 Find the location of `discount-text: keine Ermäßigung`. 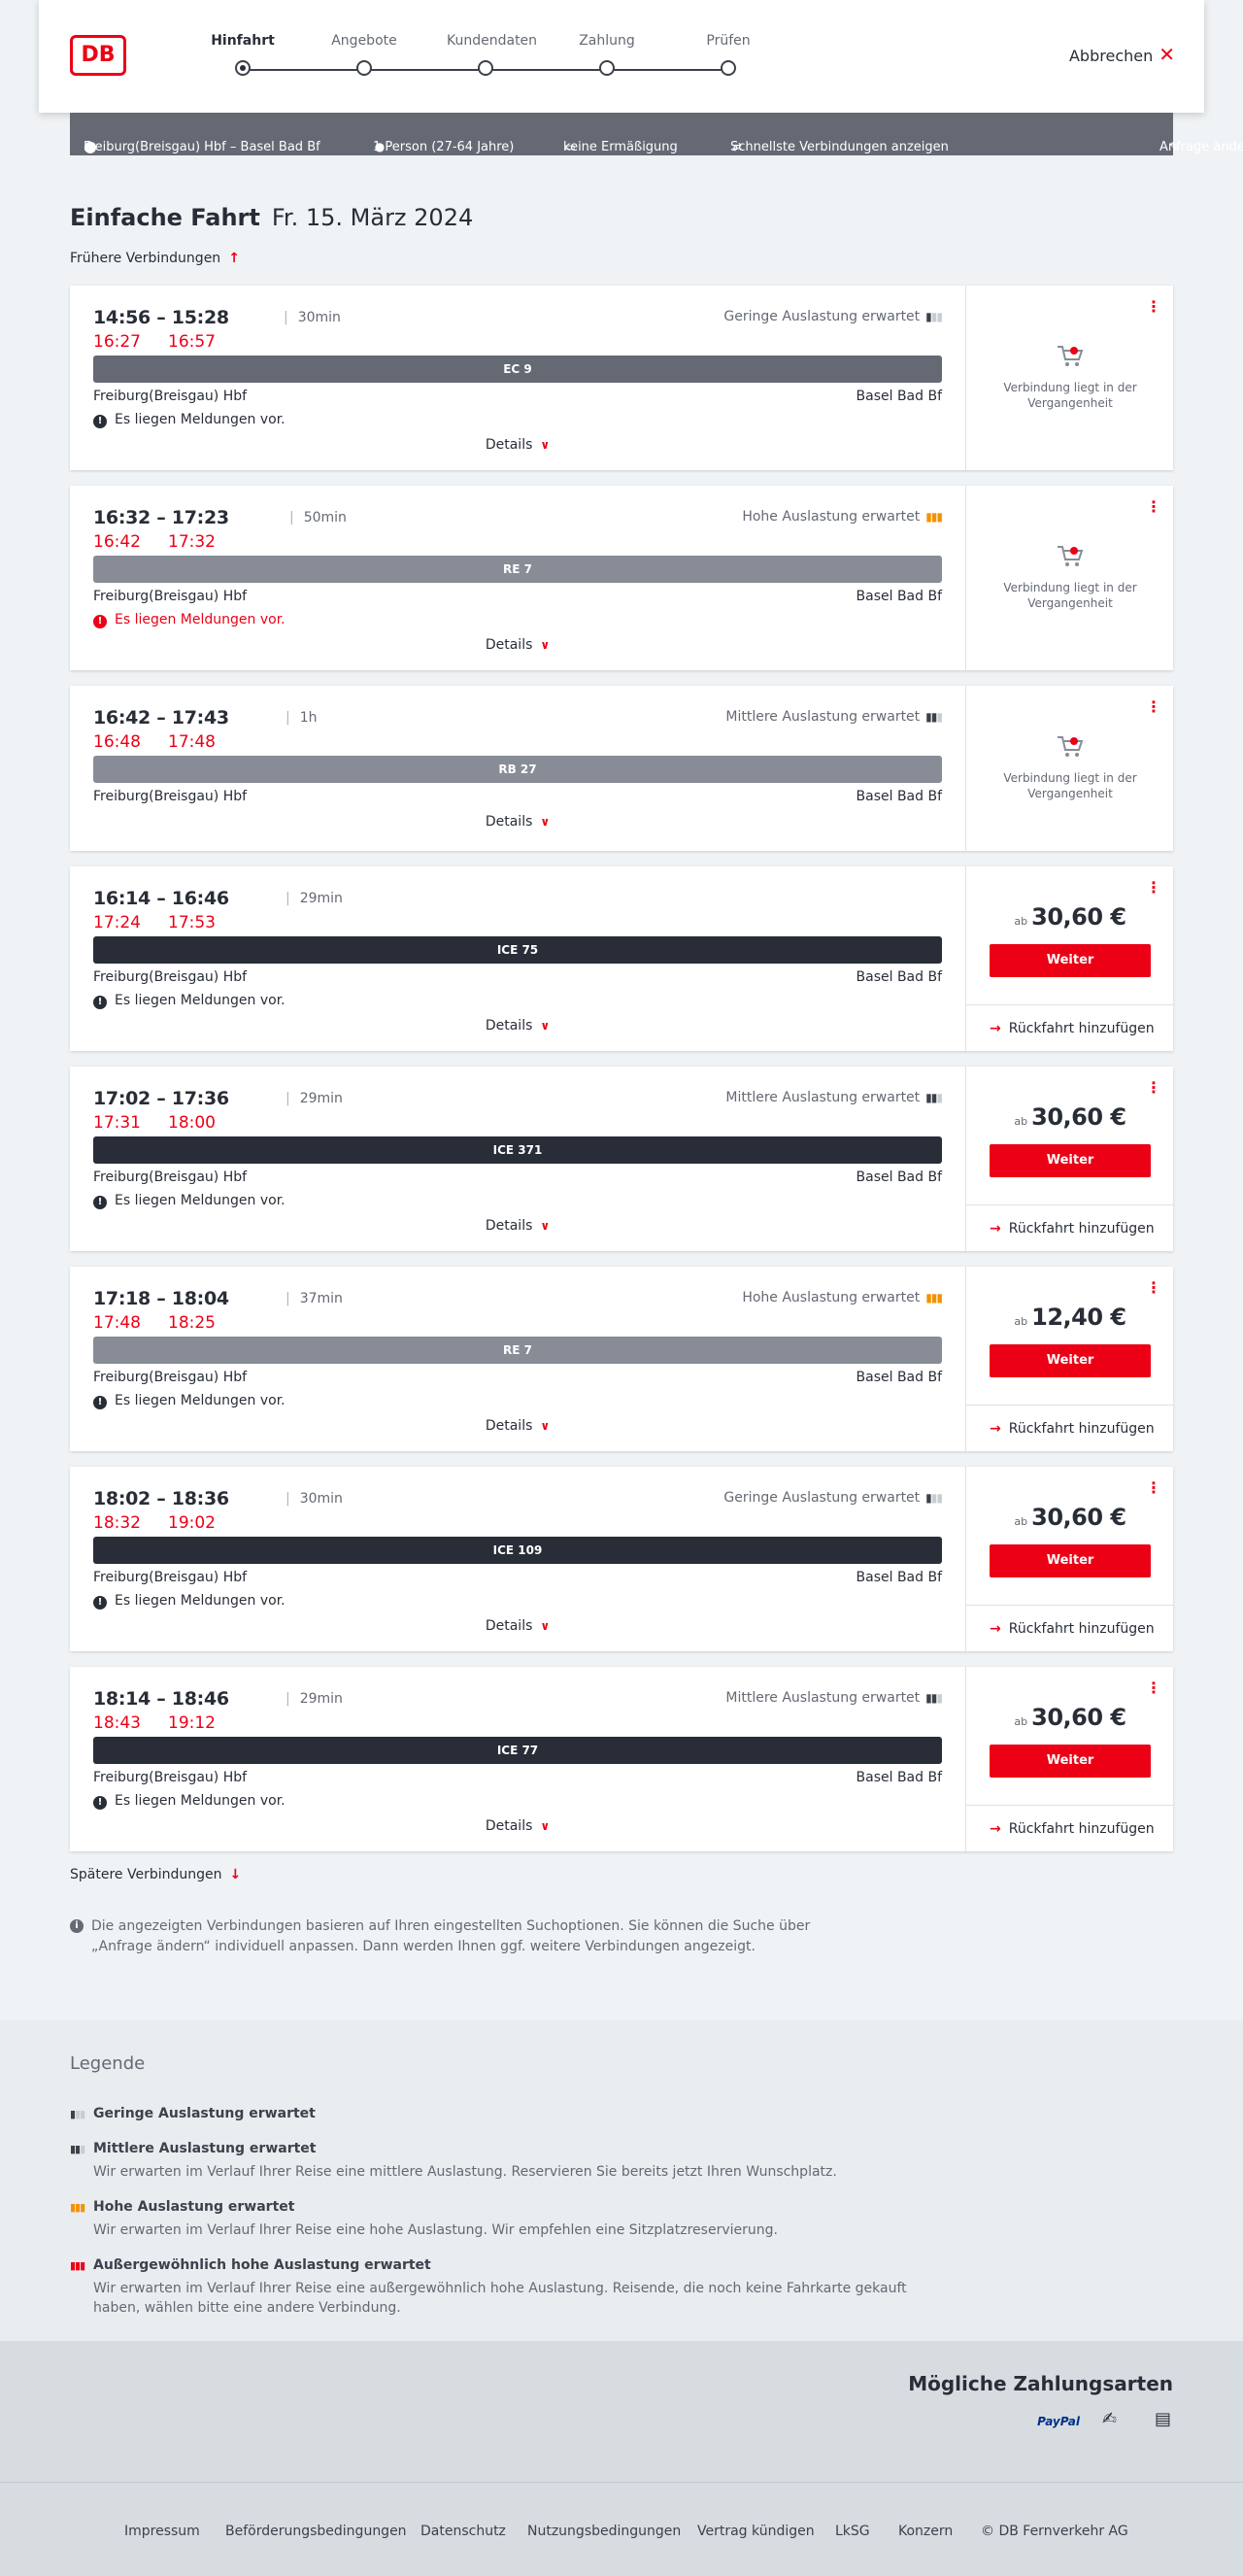

discount-text: keine Ermäßigung is located at coordinates (620, 147).